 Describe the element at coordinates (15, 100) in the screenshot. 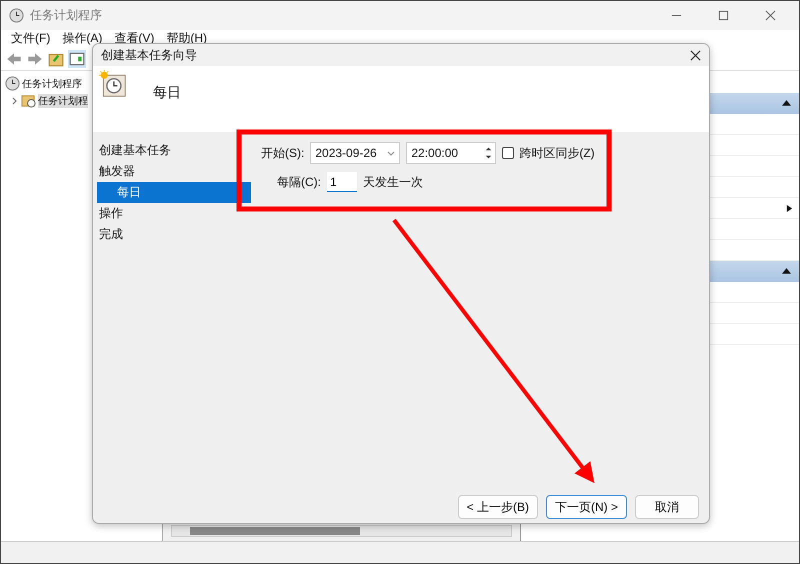

I see `collapse-caret-icon` at that location.